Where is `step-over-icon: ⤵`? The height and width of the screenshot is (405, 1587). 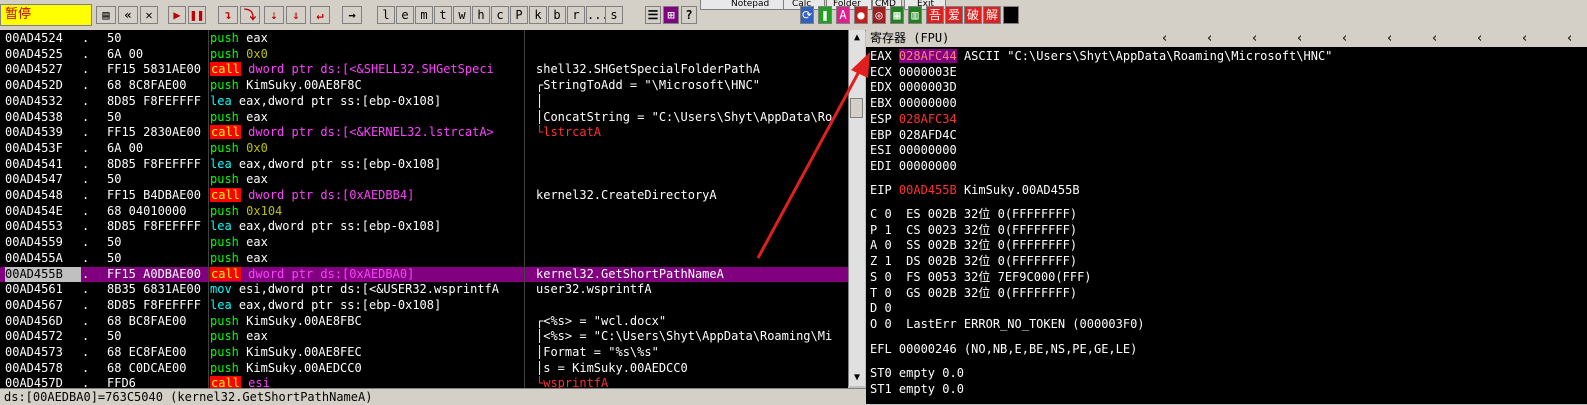
step-over-icon: ⤵ is located at coordinates (250, 15).